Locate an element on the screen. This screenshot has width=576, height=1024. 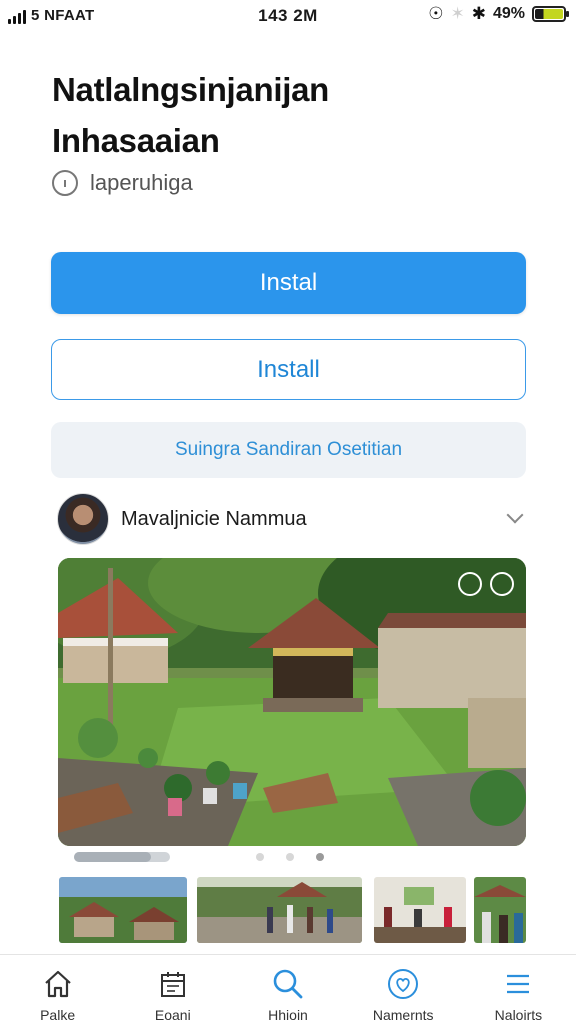
carousel-dots is located at coordinates (290, 857).